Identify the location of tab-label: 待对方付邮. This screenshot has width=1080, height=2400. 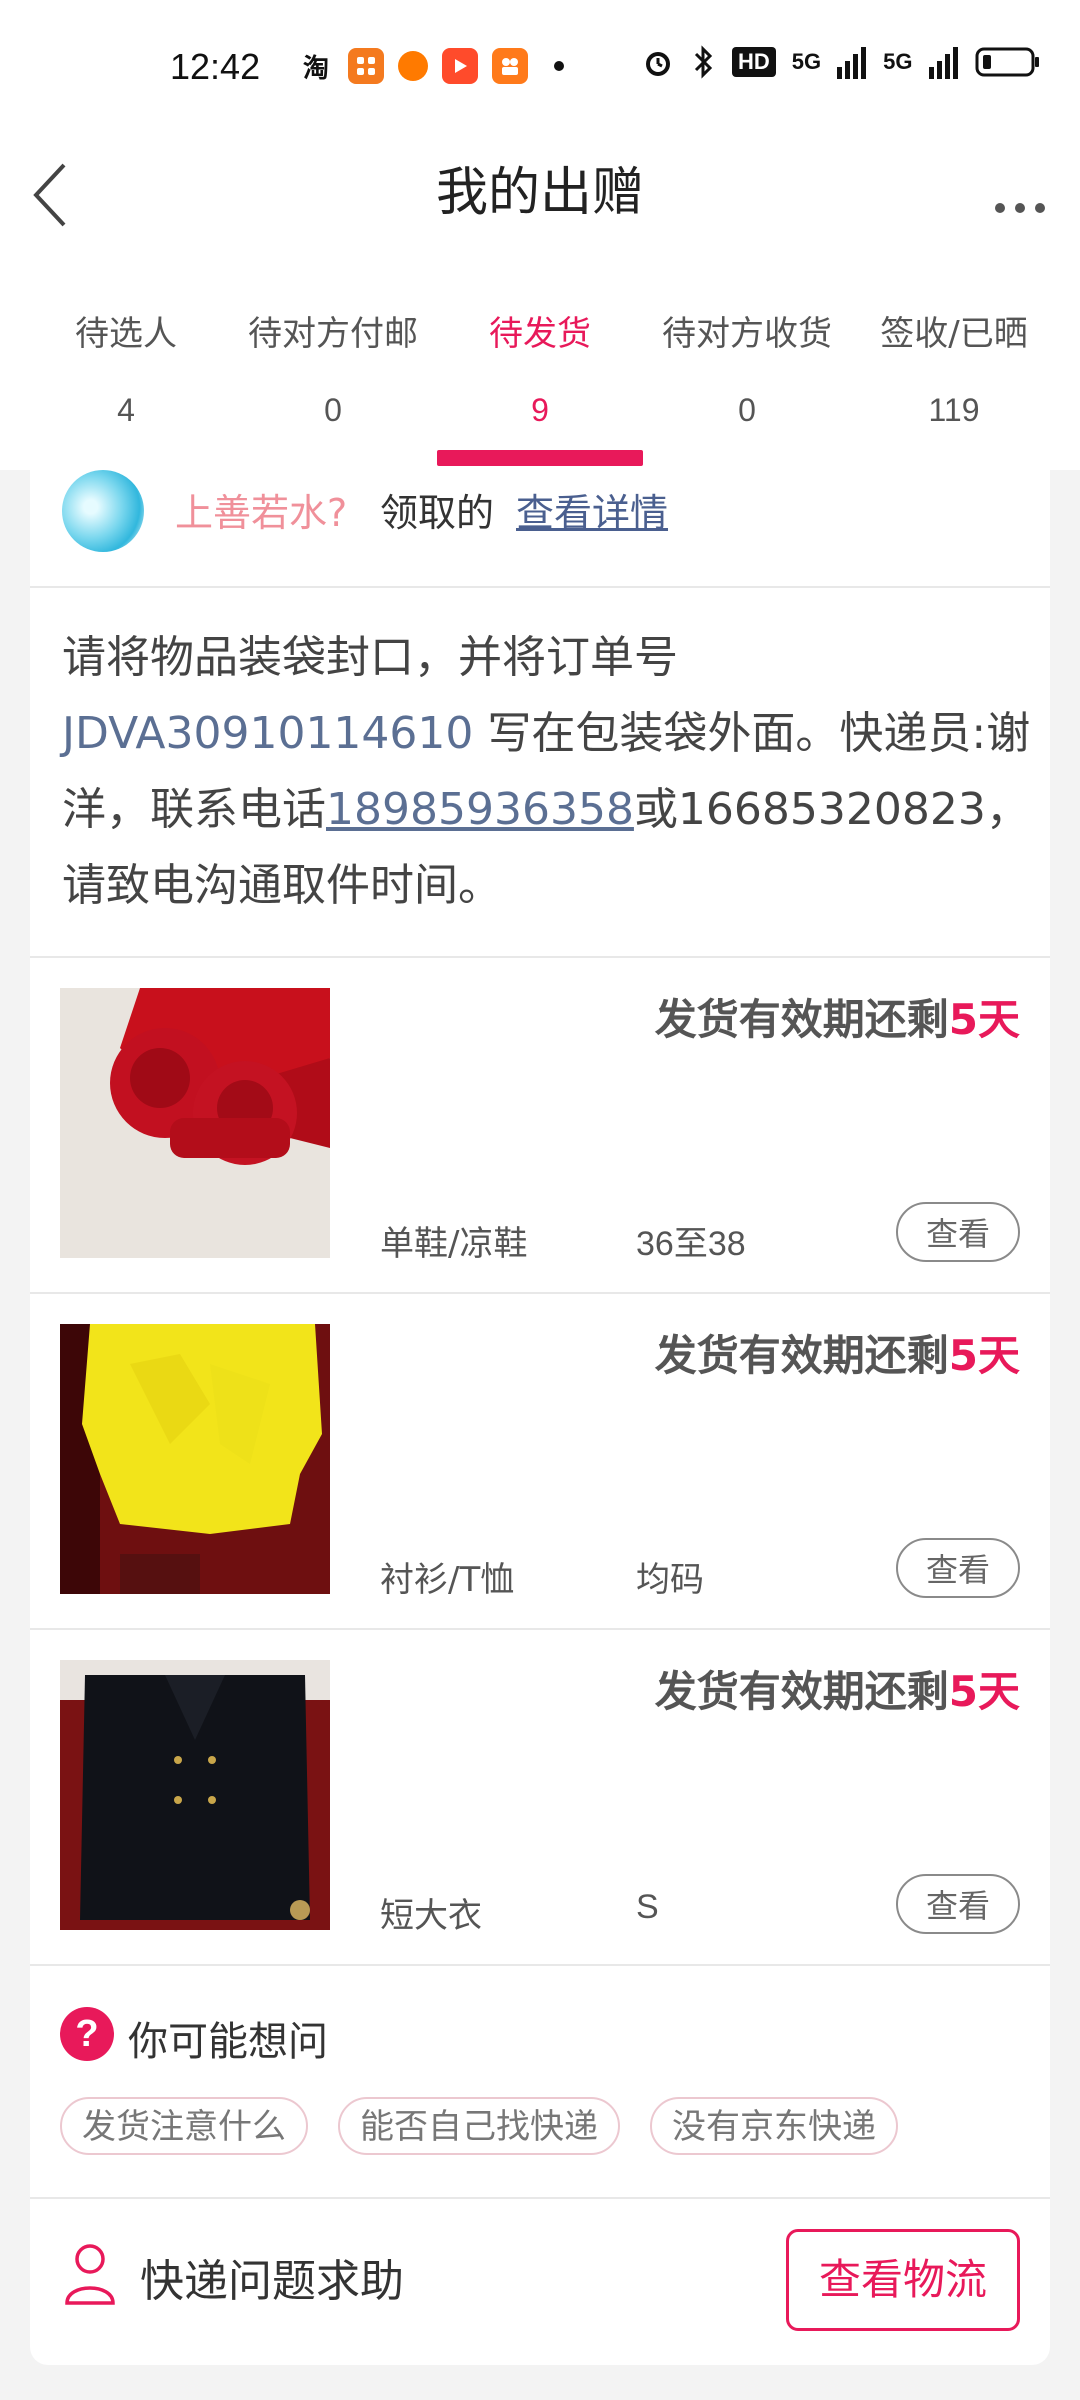
(333, 334).